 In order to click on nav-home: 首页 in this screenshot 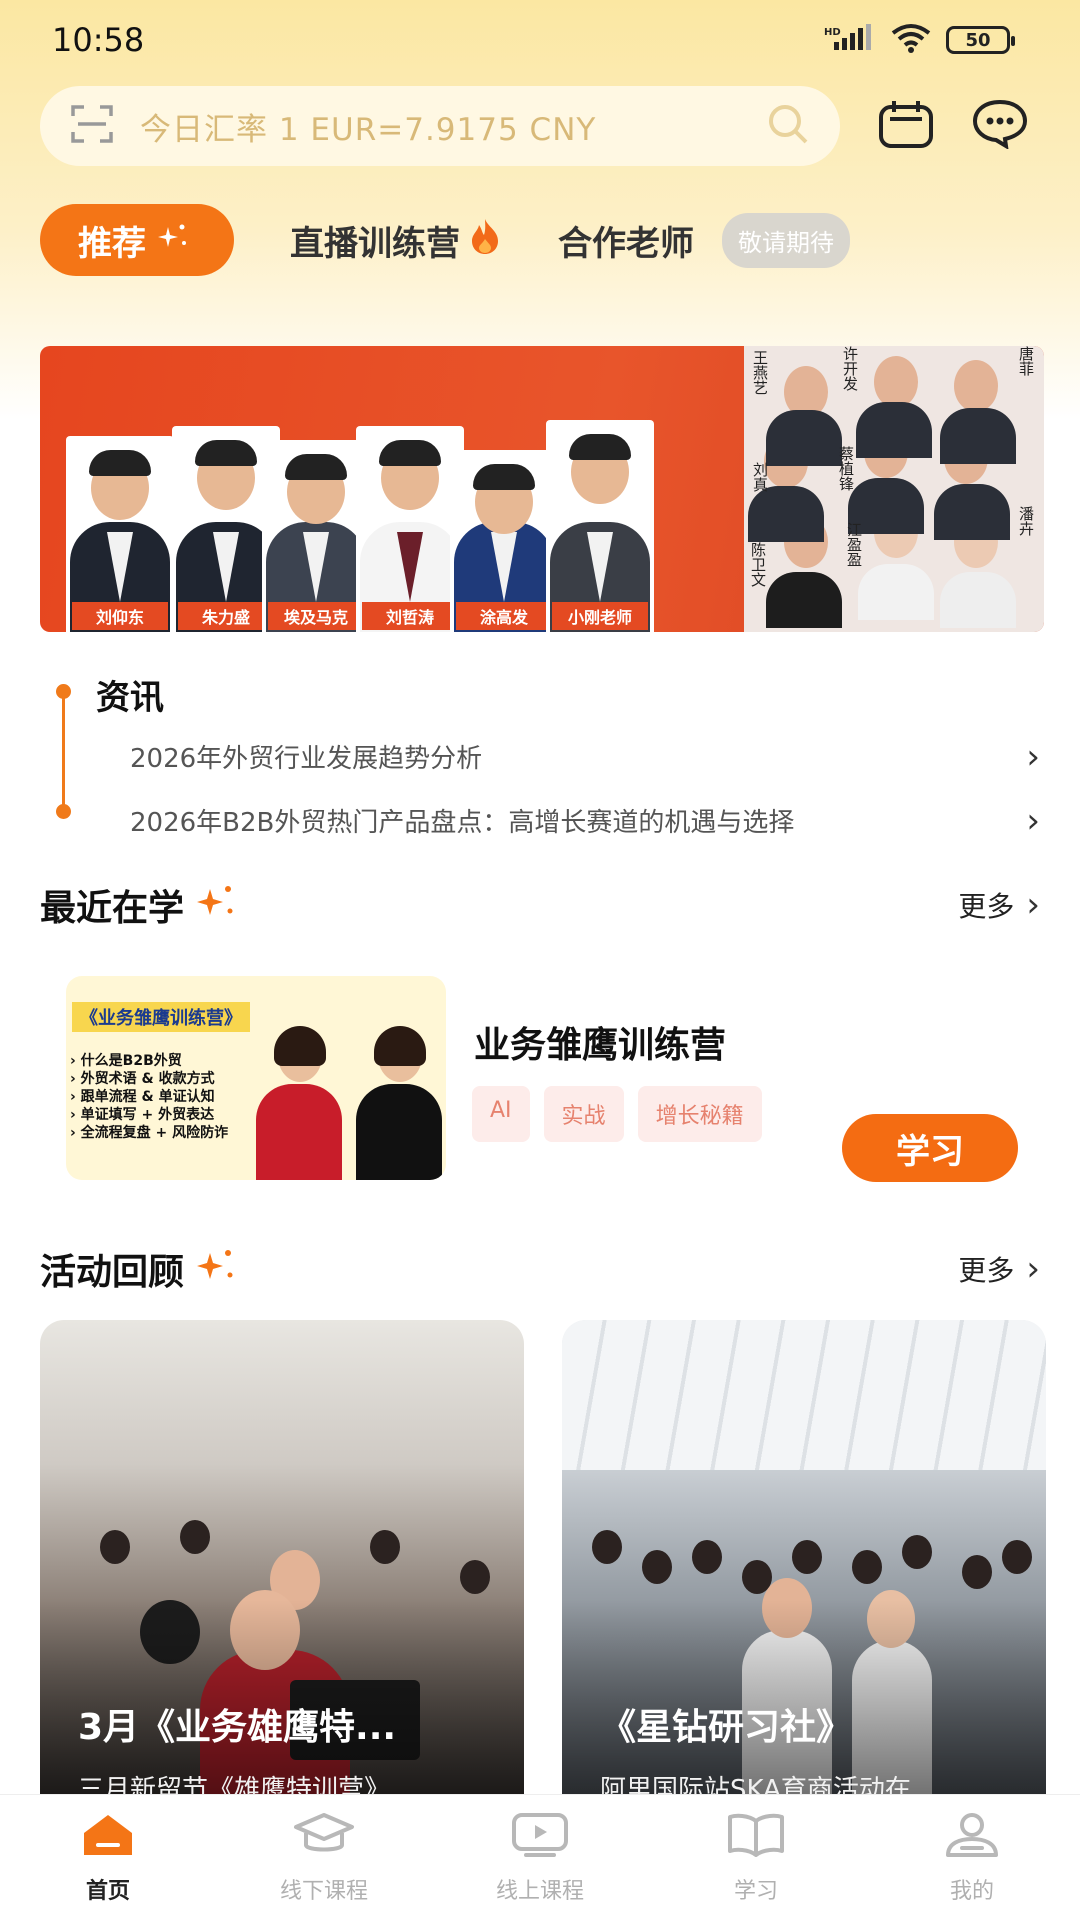, I will do `click(108, 1858)`.